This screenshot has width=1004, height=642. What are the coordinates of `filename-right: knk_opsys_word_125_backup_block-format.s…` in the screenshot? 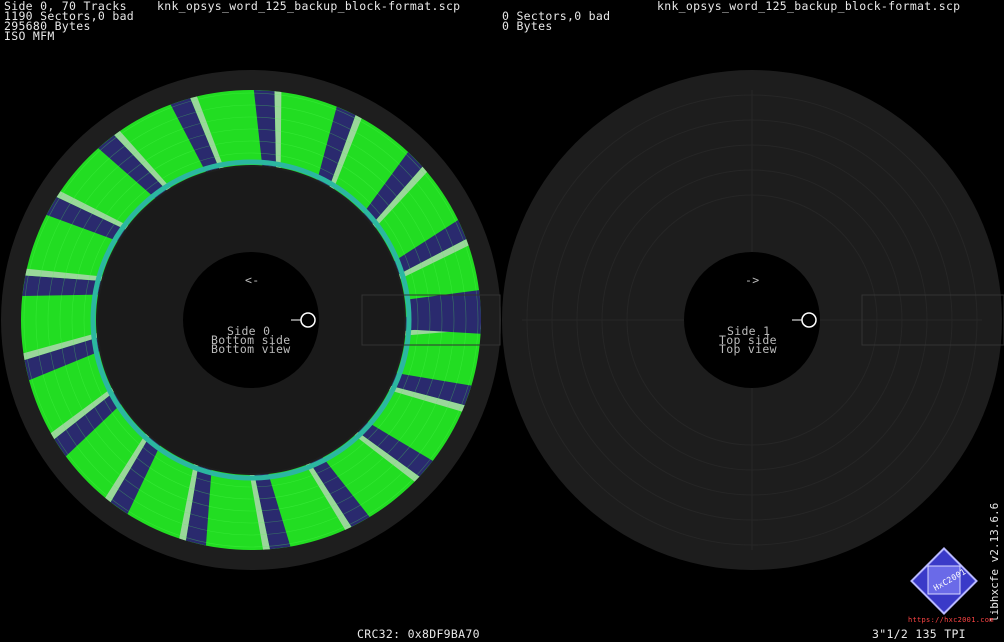 It's located at (809, 6).